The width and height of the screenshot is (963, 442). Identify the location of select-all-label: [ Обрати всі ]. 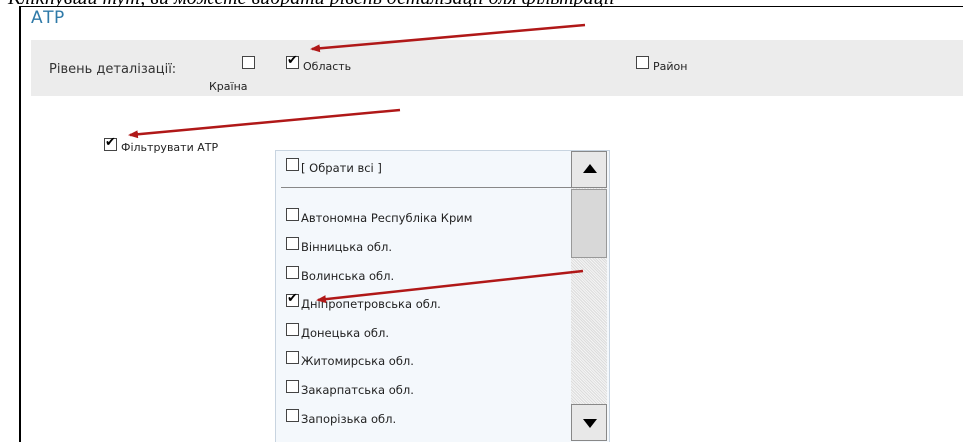
(341, 168).